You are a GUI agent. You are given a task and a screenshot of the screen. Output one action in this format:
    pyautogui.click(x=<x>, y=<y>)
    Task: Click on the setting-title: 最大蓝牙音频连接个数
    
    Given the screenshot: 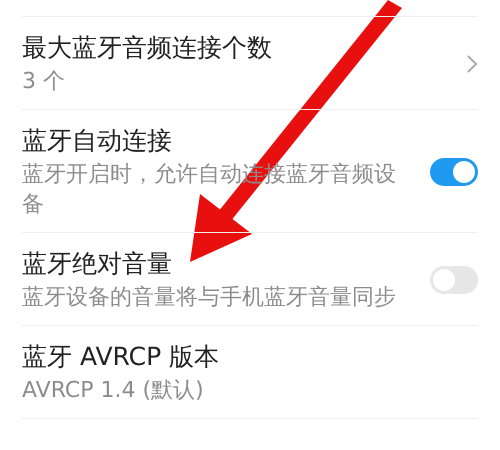 What is the action you would take?
    pyautogui.click(x=147, y=48)
    